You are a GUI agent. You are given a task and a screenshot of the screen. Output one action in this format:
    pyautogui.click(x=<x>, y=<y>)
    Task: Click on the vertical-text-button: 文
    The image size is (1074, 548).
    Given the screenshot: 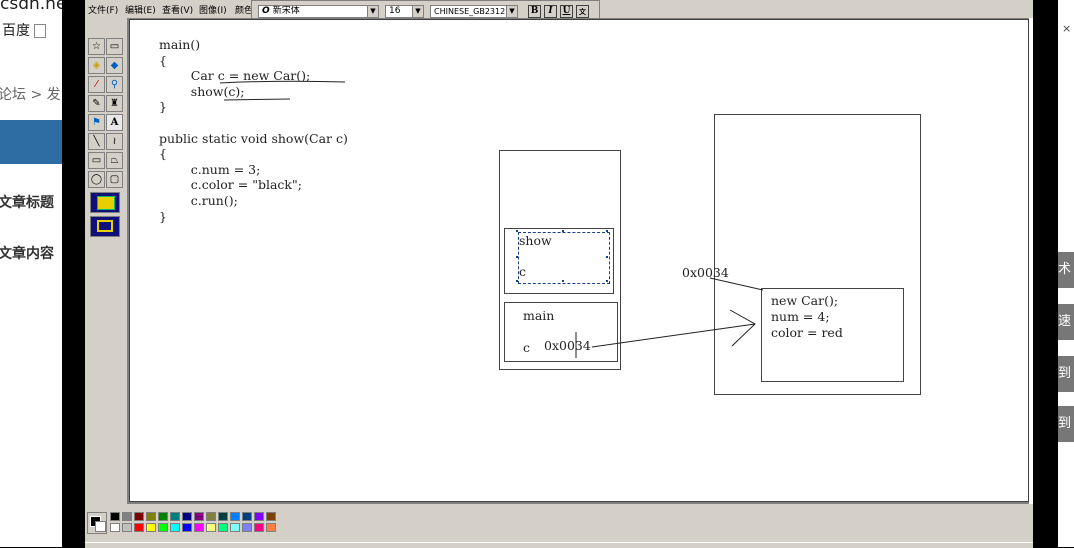 What is the action you would take?
    pyautogui.click(x=582, y=11)
    